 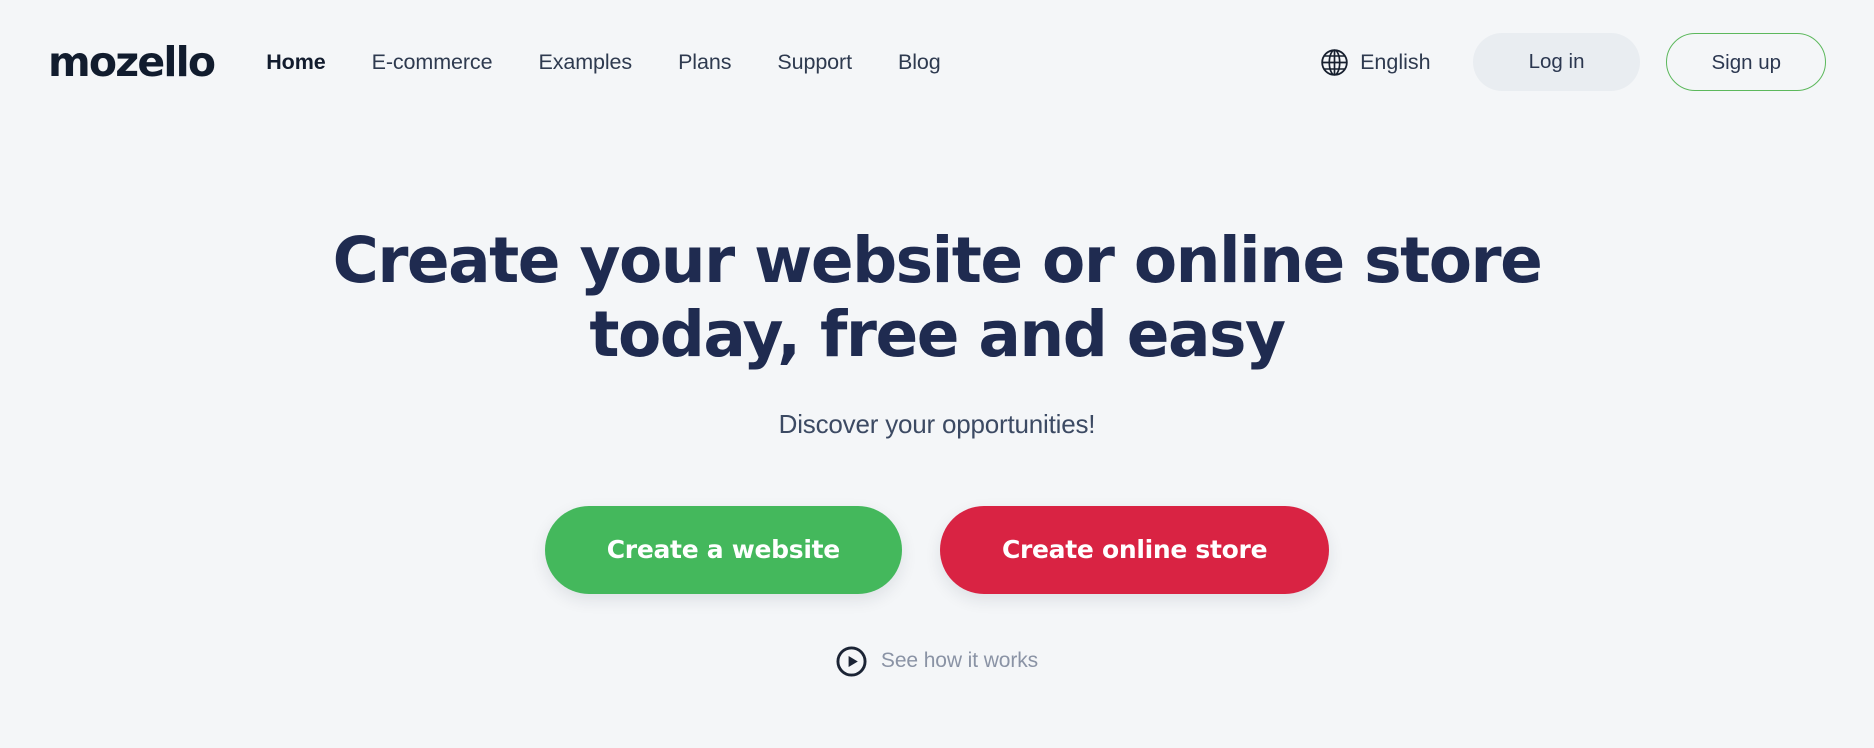 I want to click on create-website-button: Create a website, so click(x=723, y=549).